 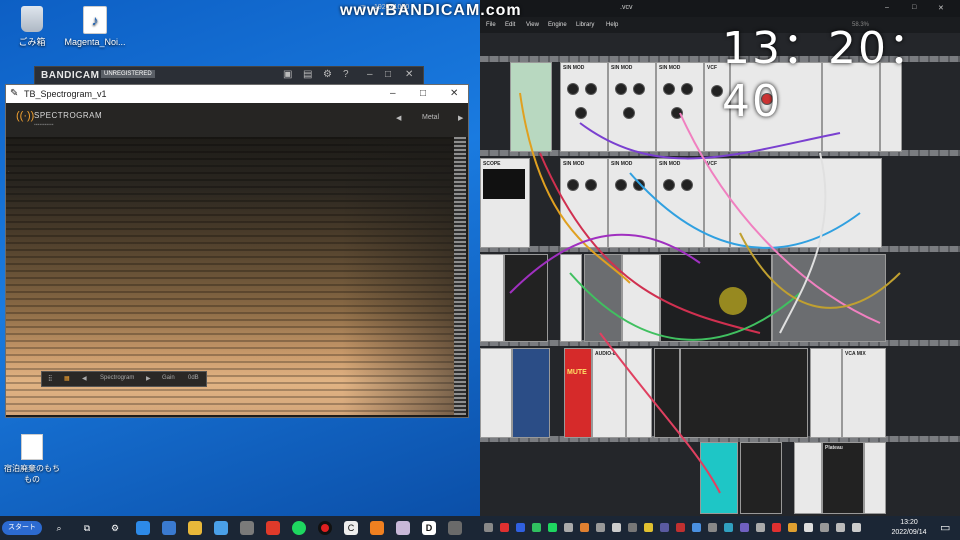 What do you see at coordinates (398, 118) in the screenshot?
I see `preset-prev-icon: ◀` at bounding box center [398, 118].